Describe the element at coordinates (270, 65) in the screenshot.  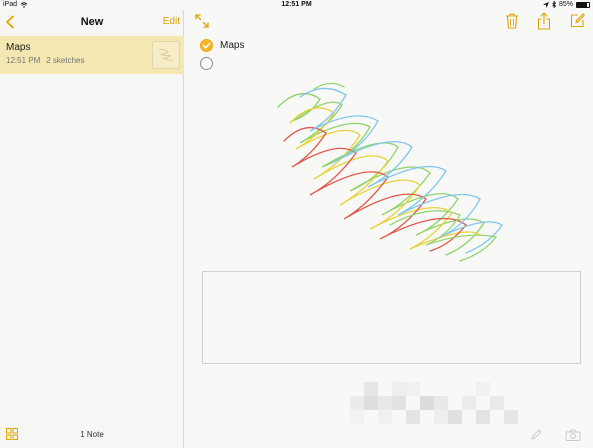
I see `checklist-item` at that location.